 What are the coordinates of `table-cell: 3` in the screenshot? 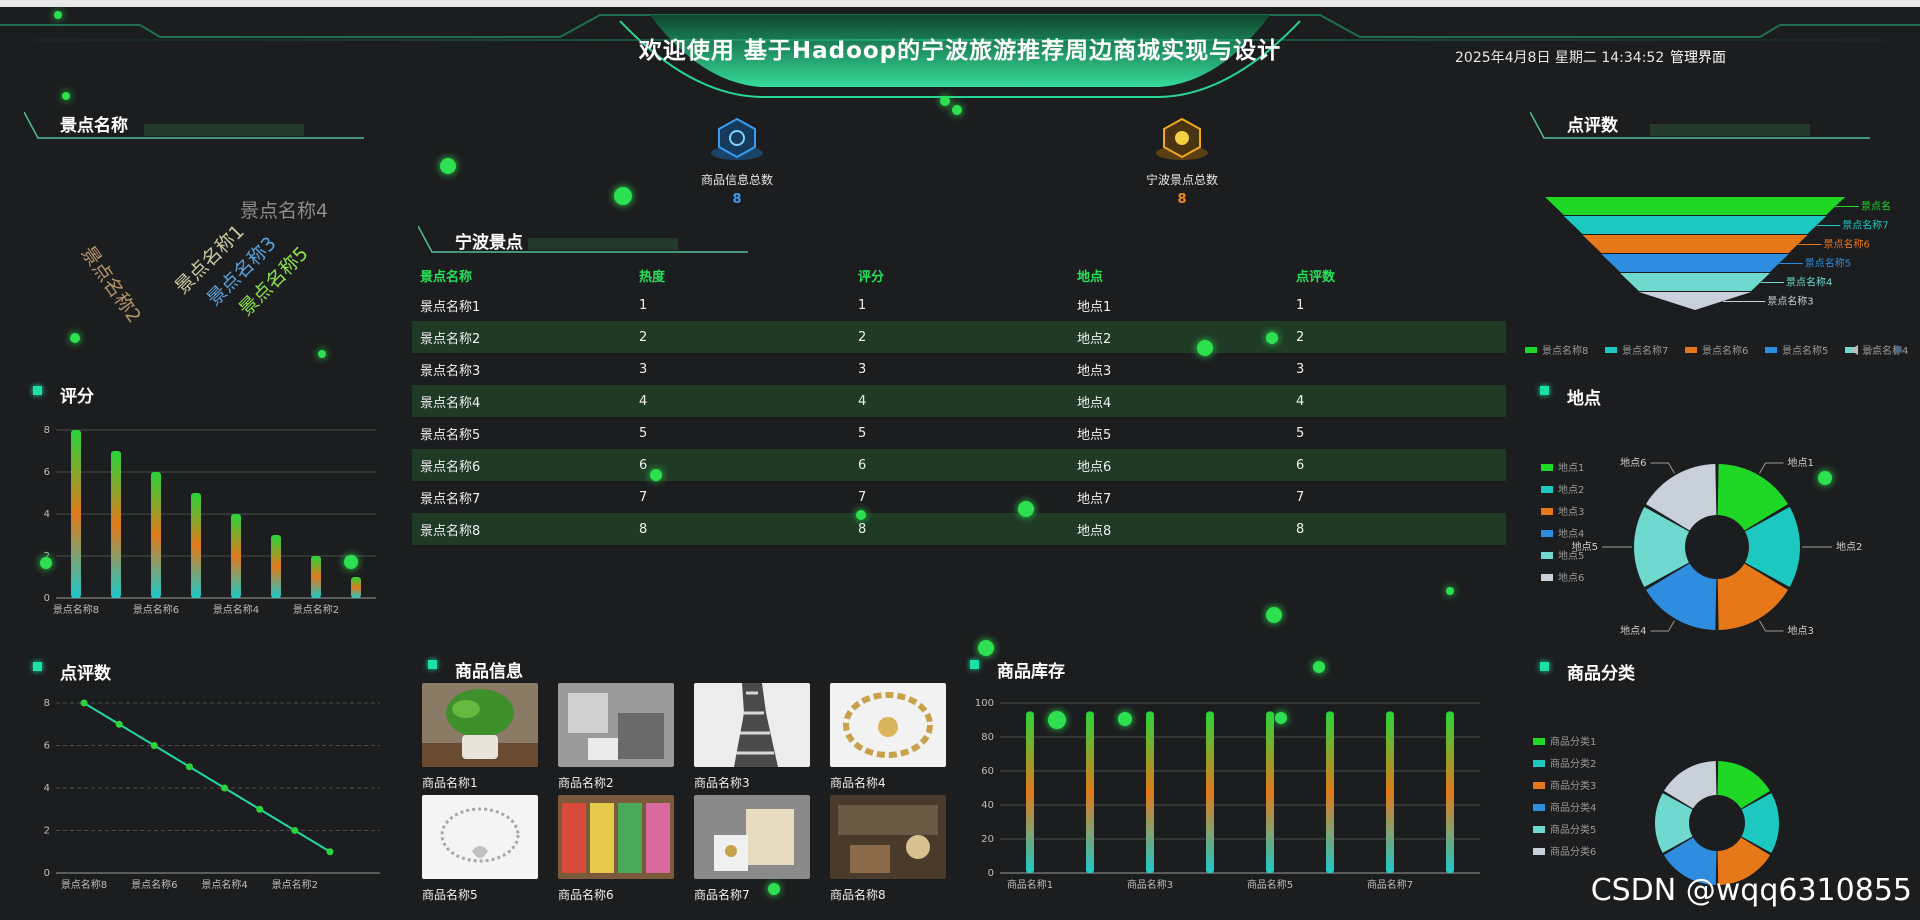 It's located at (643, 369).